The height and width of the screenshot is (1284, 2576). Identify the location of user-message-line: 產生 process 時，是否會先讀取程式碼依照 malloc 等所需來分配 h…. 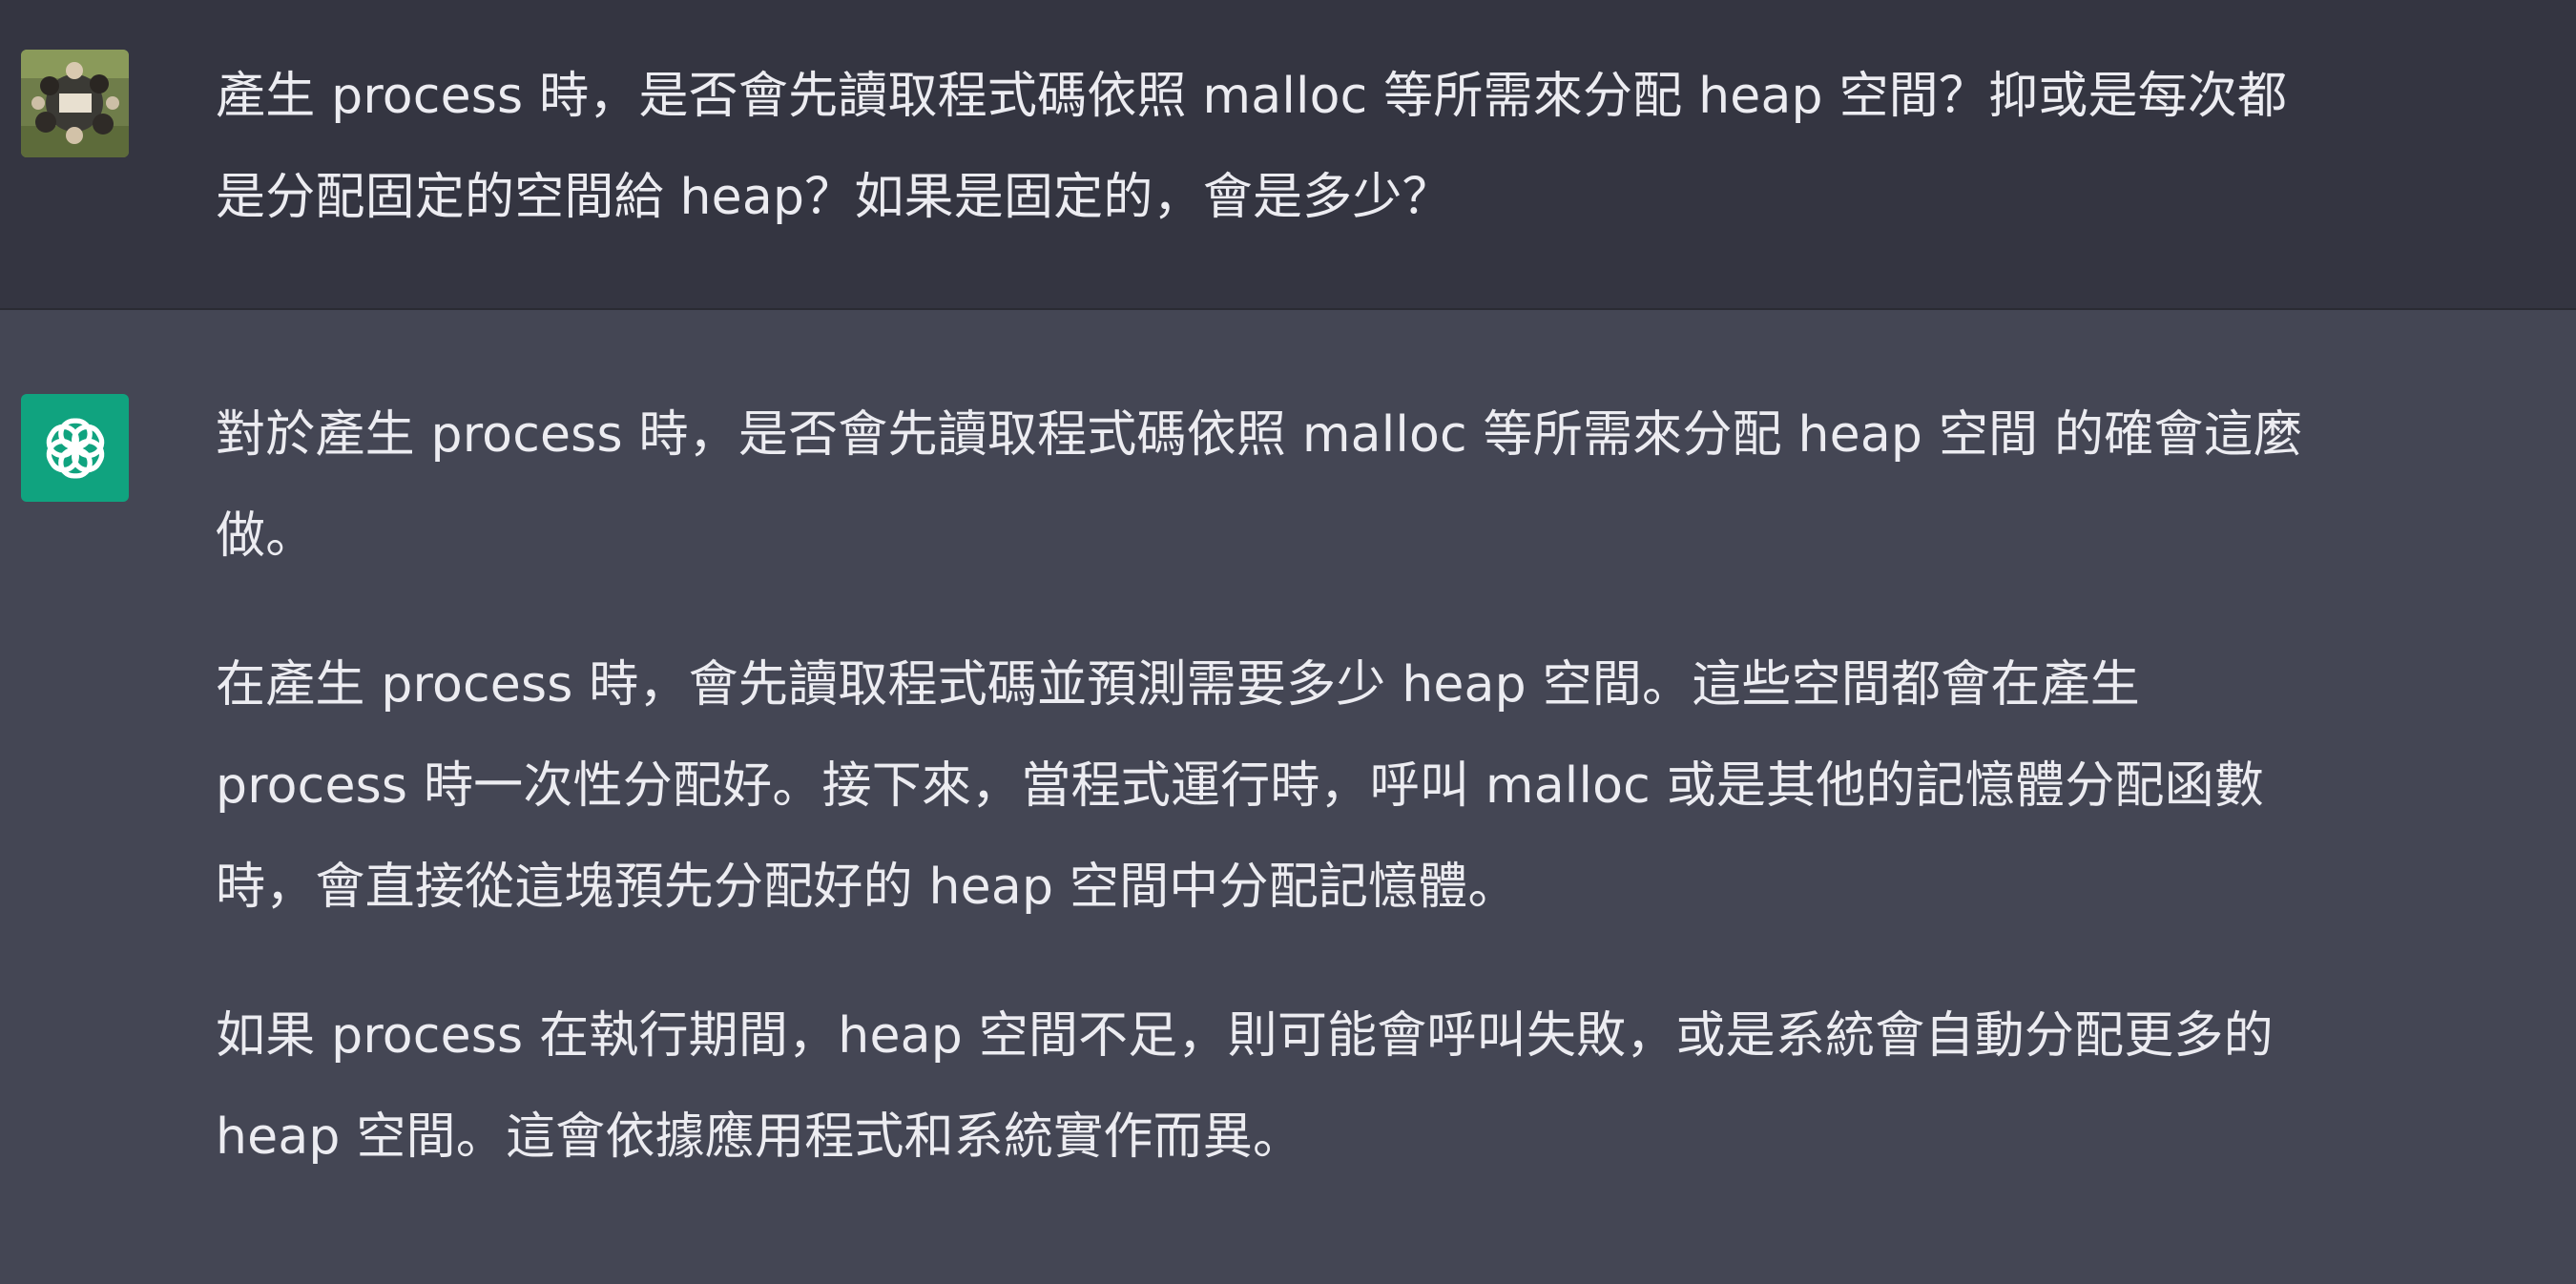
(1252, 97).